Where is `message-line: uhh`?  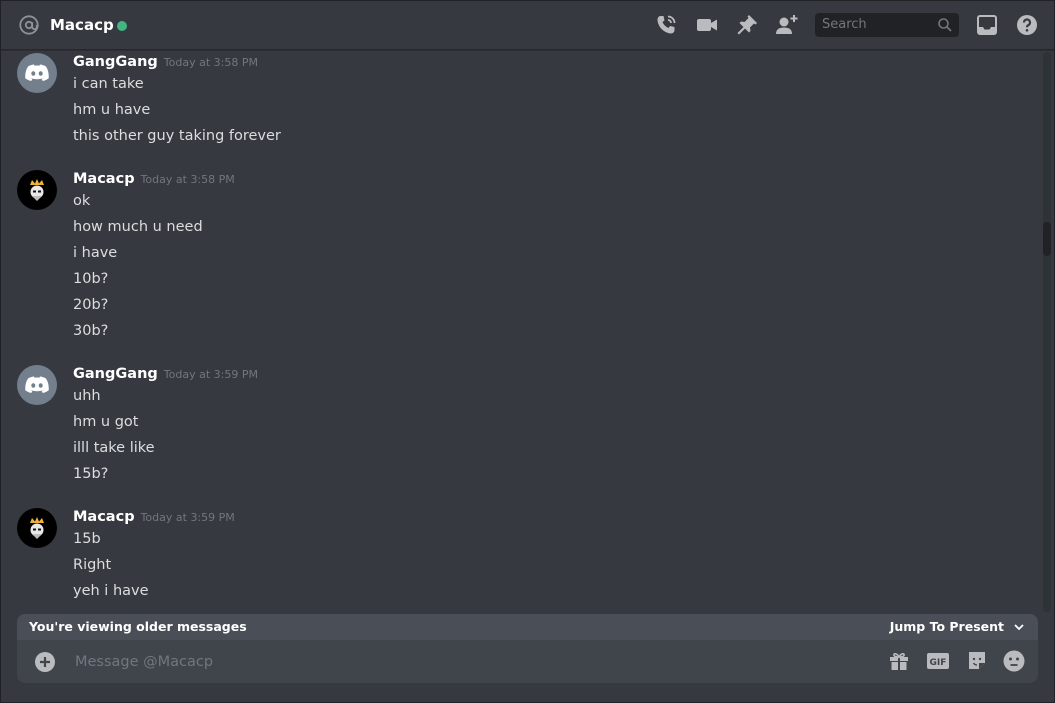 message-line: uhh is located at coordinates (87, 396).